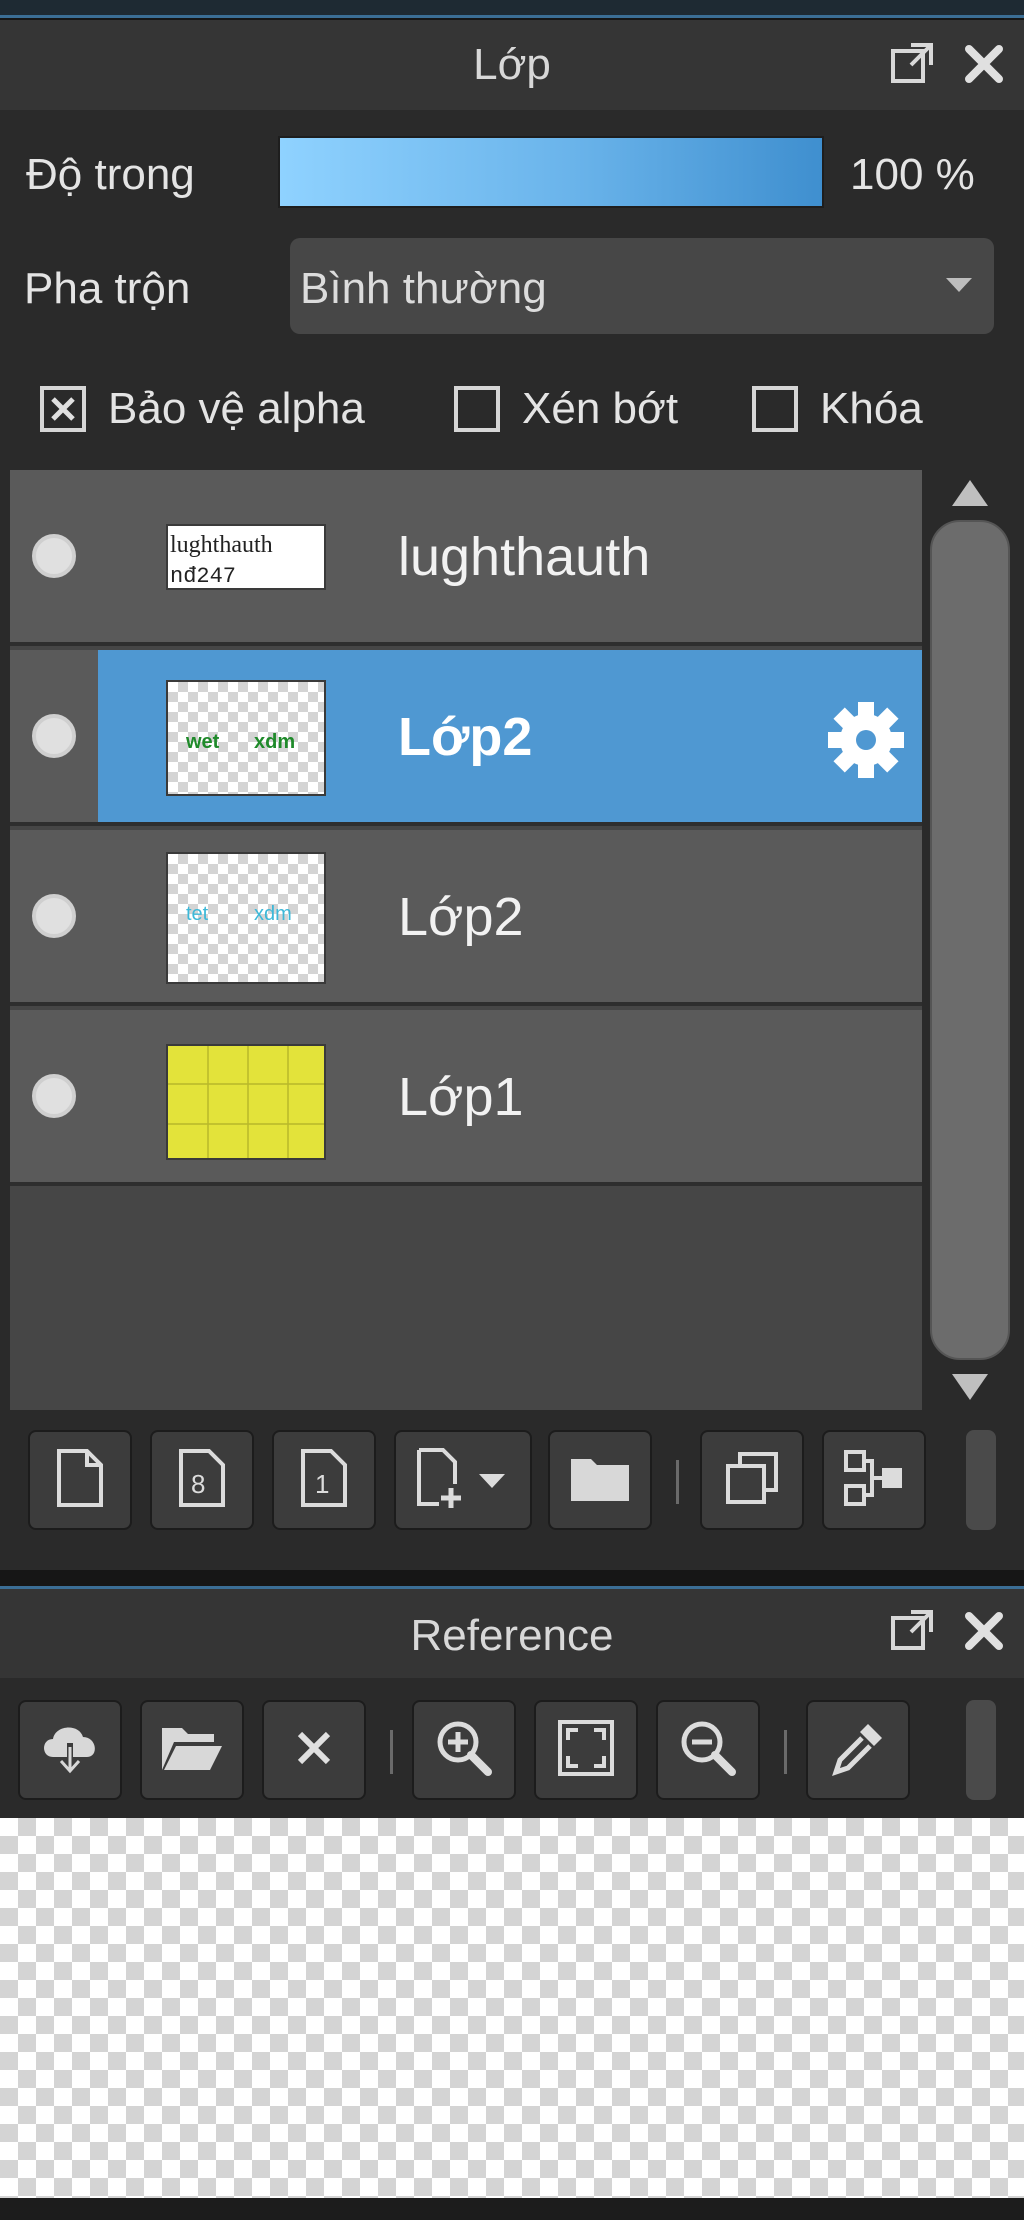  Describe the element at coordinates (197, 914) in the screenshot. I see `svg-text: tet` at that location.